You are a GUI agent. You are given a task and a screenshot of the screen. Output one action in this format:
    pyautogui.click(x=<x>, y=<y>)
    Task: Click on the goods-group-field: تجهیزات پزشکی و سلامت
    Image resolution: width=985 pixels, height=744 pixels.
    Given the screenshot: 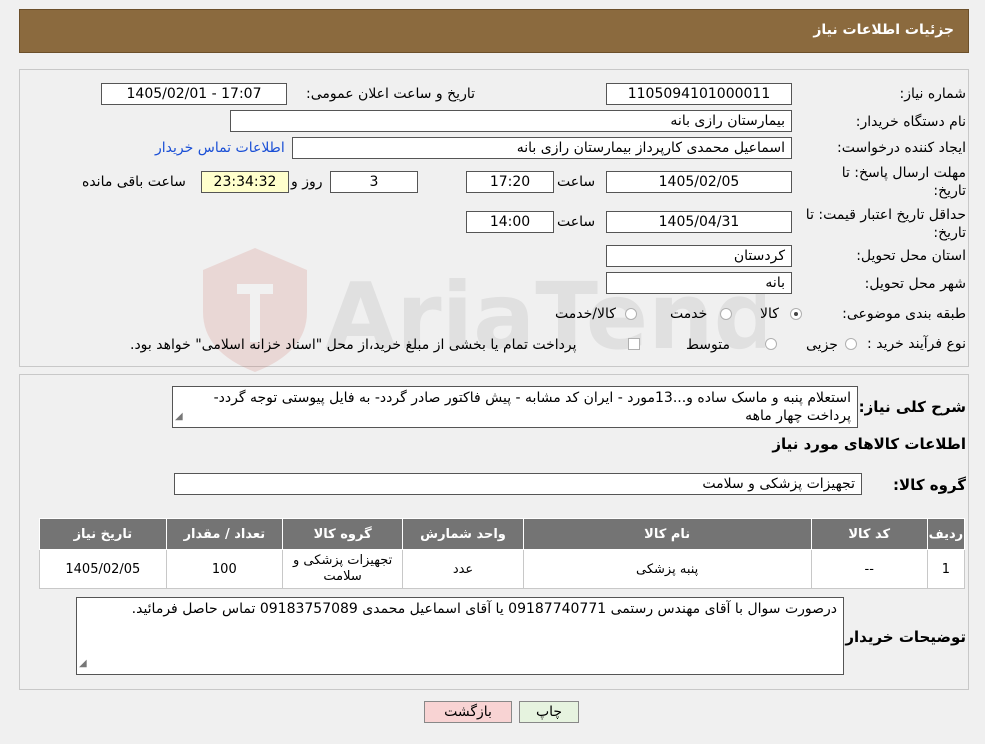 What is the action you would take?
    pyautogui.click(x=518, y=484)
    